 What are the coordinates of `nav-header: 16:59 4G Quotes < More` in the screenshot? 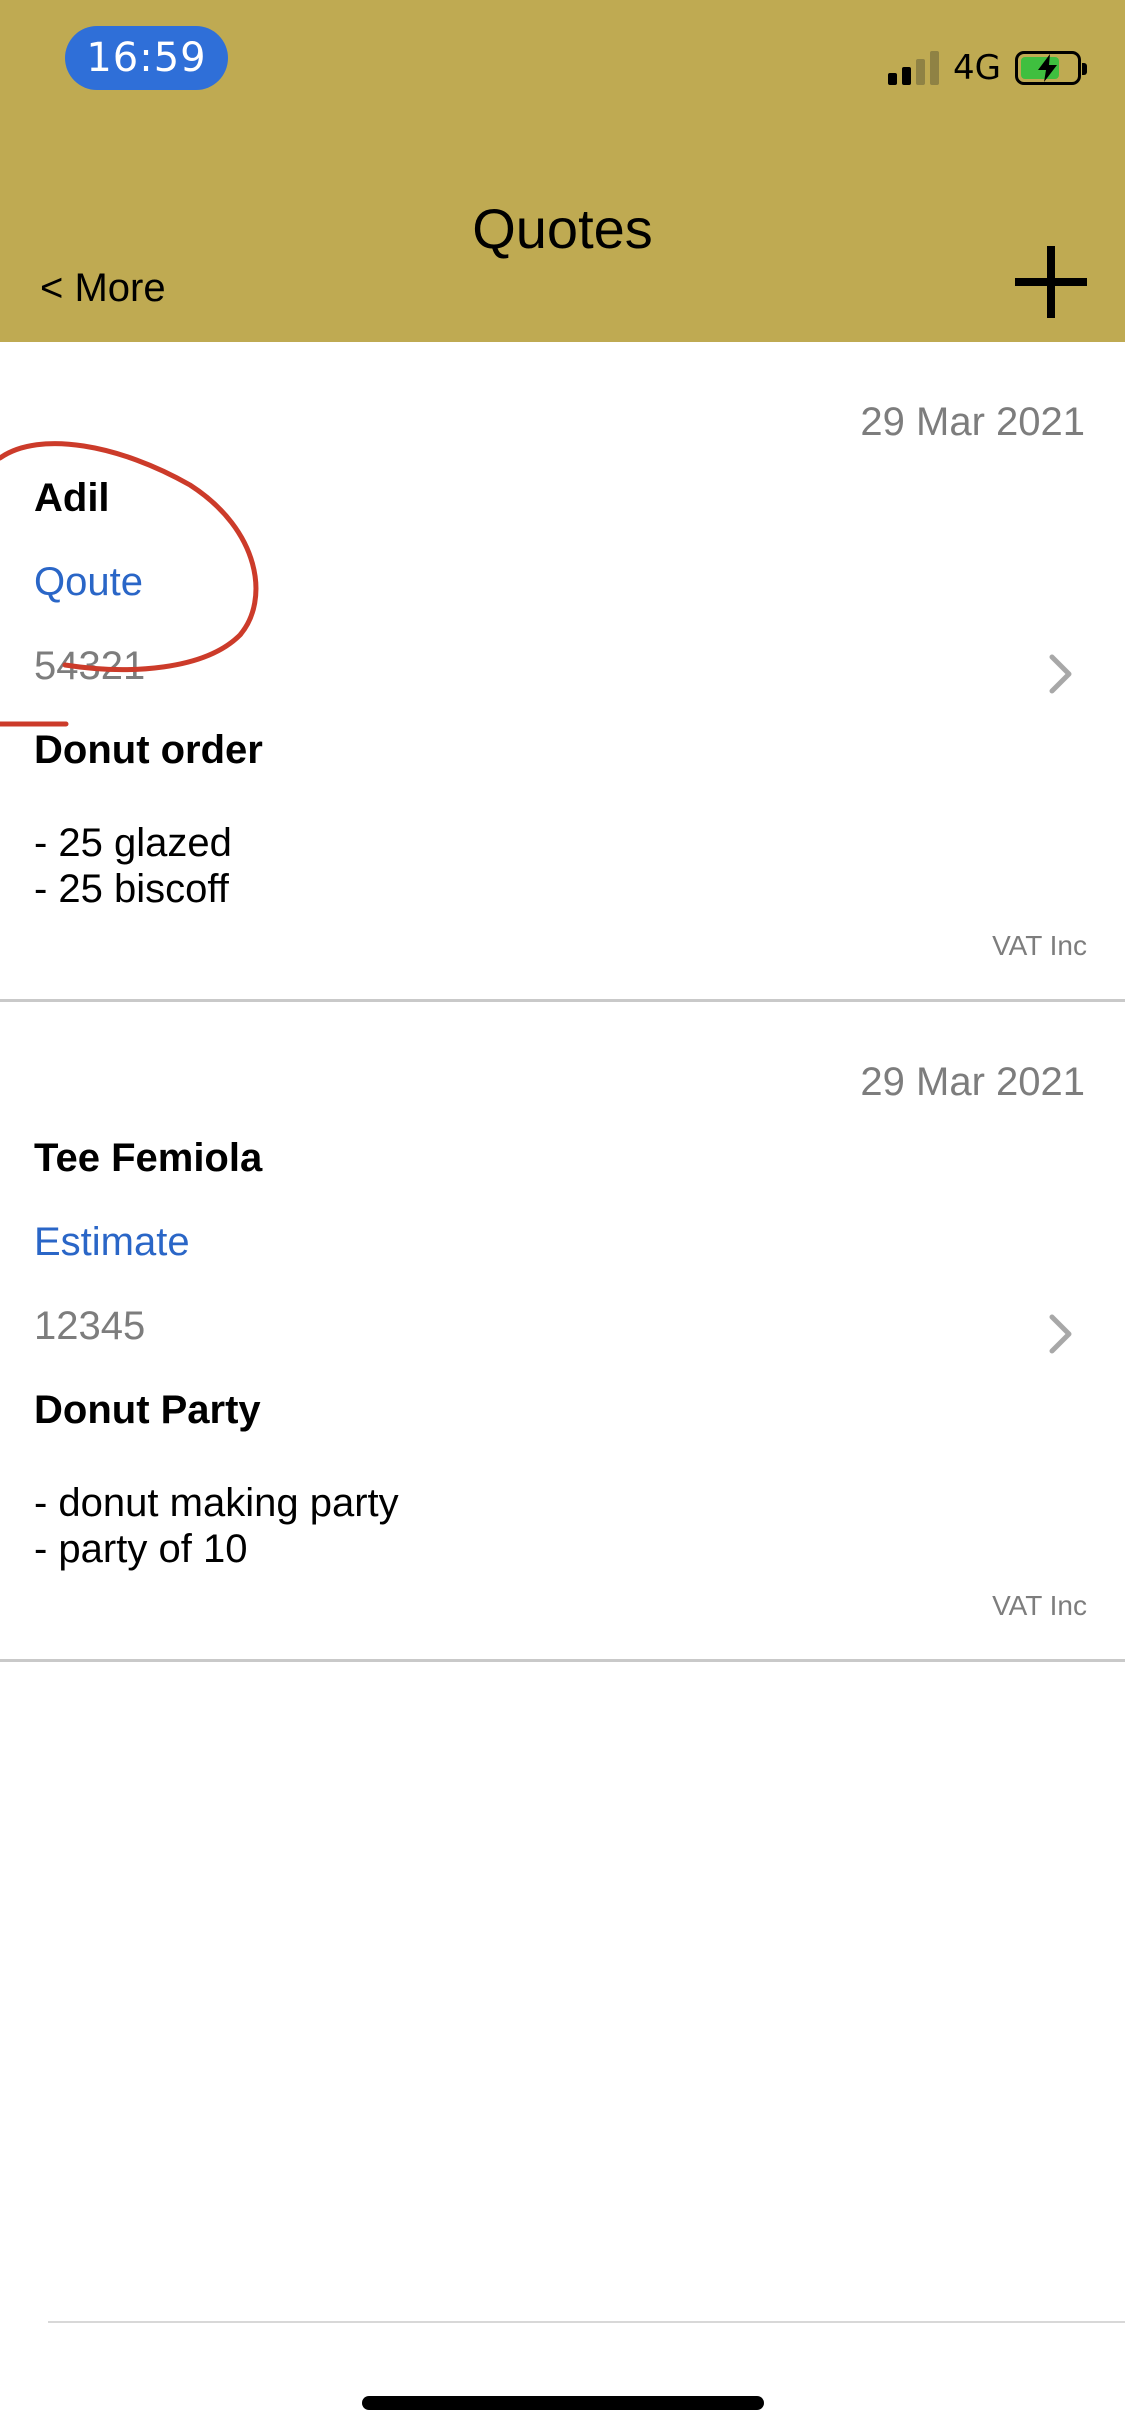 It's located at (562, 171).